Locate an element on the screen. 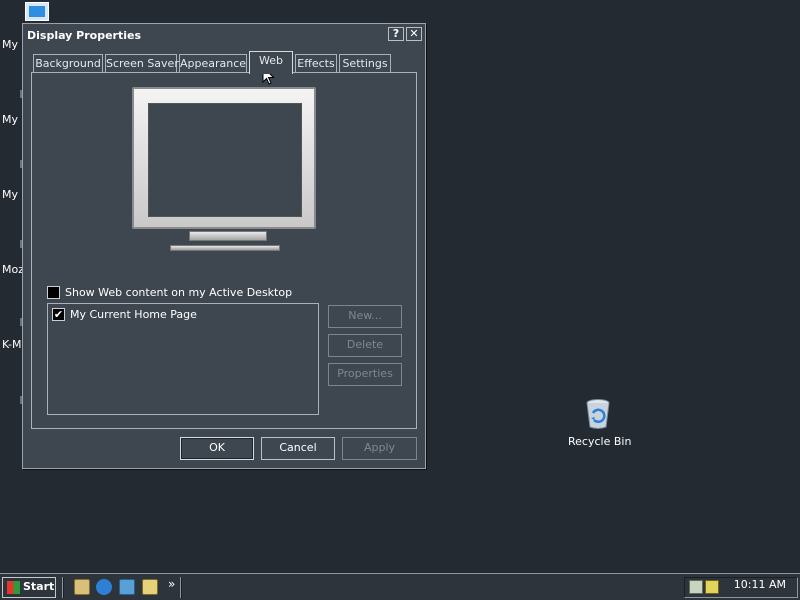  monitor-preview-icon is located at coordinates (224, 158).